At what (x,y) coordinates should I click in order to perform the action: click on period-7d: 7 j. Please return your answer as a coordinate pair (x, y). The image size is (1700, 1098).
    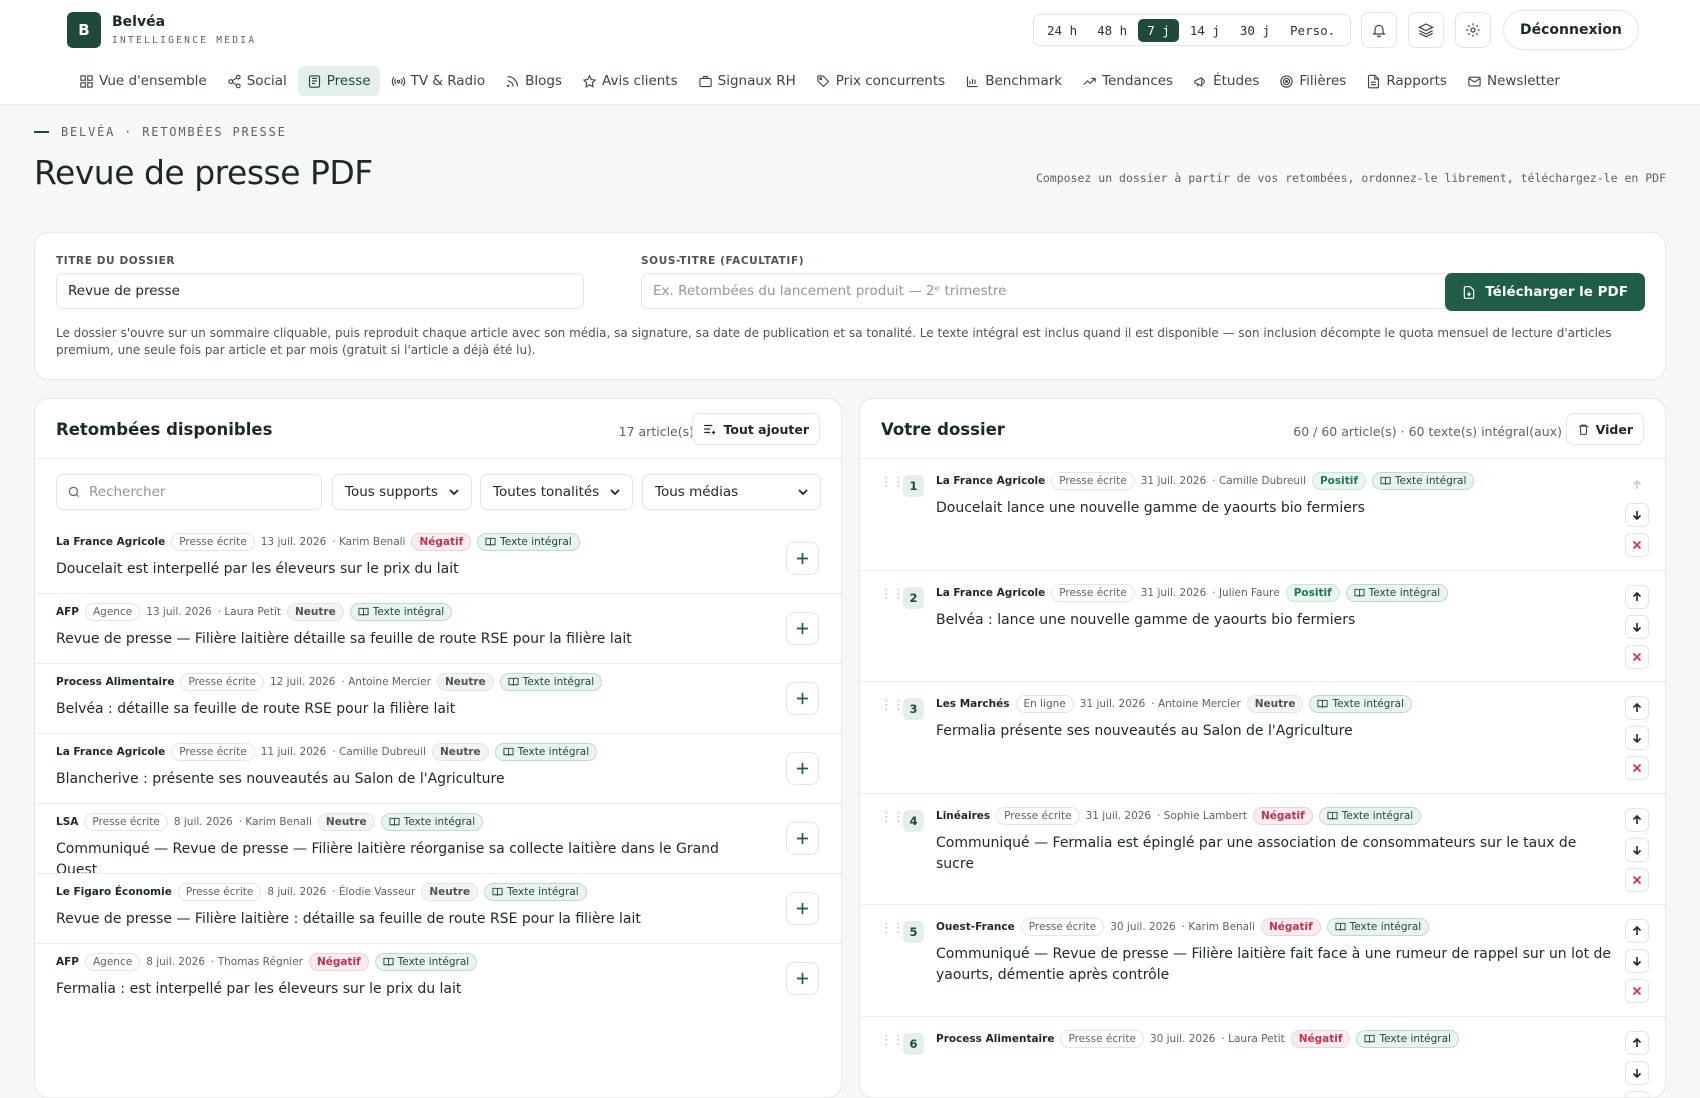
    Looking at the image, I should click on (1158, 30).